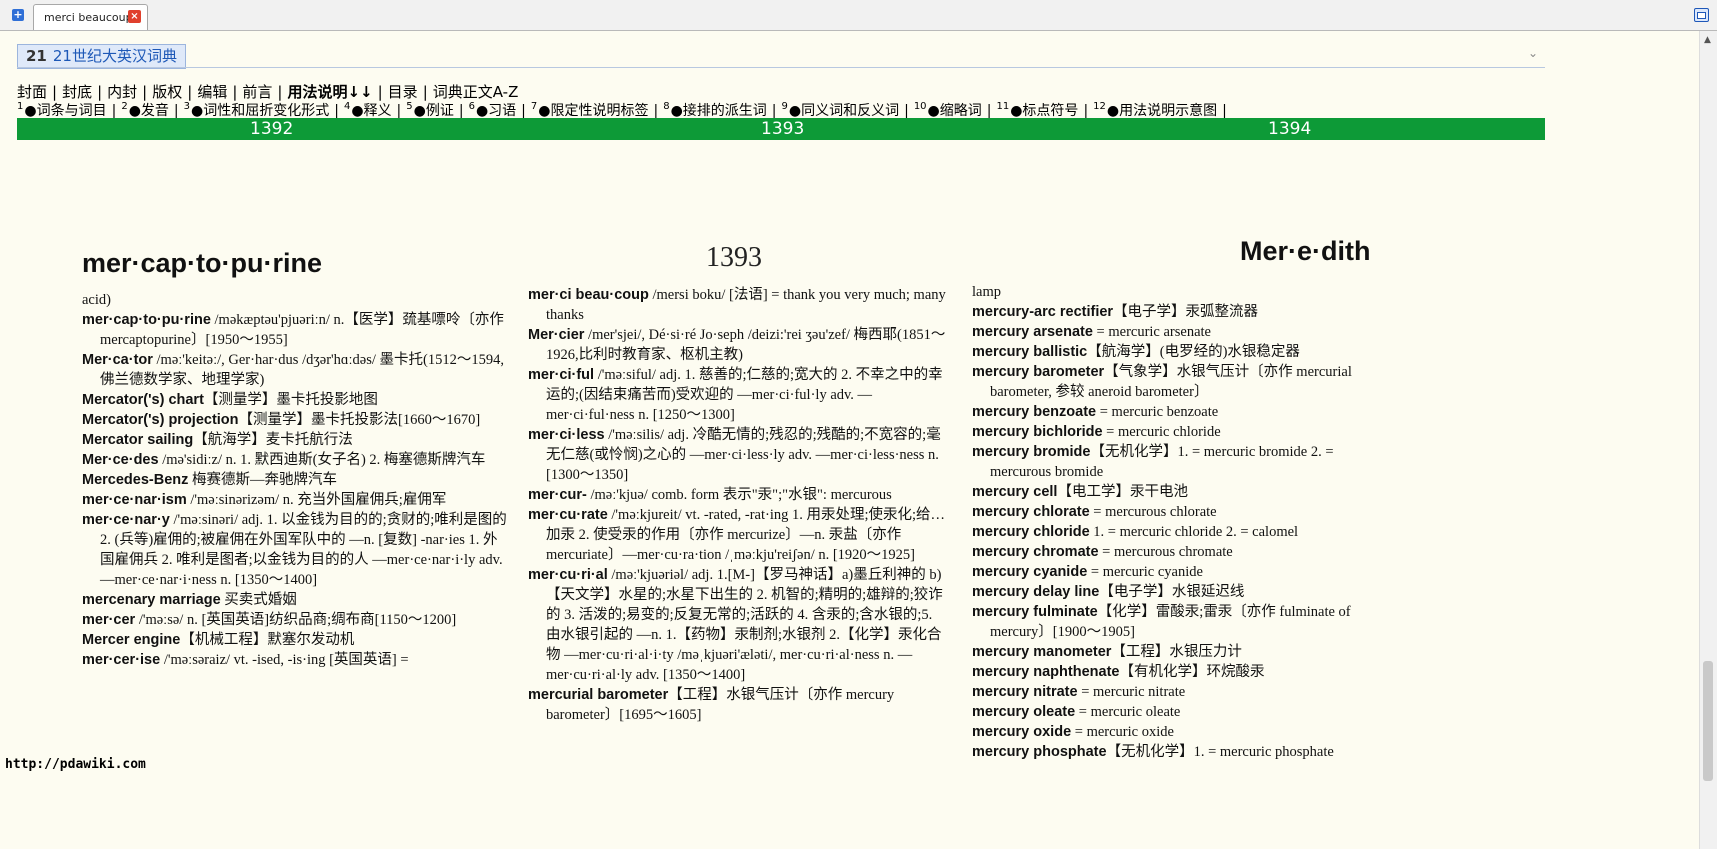 Image resolution: width=1717 pixels, height=849 pixels. I want to click on entry-headword: mercury bichloride, so click(1037, 432).